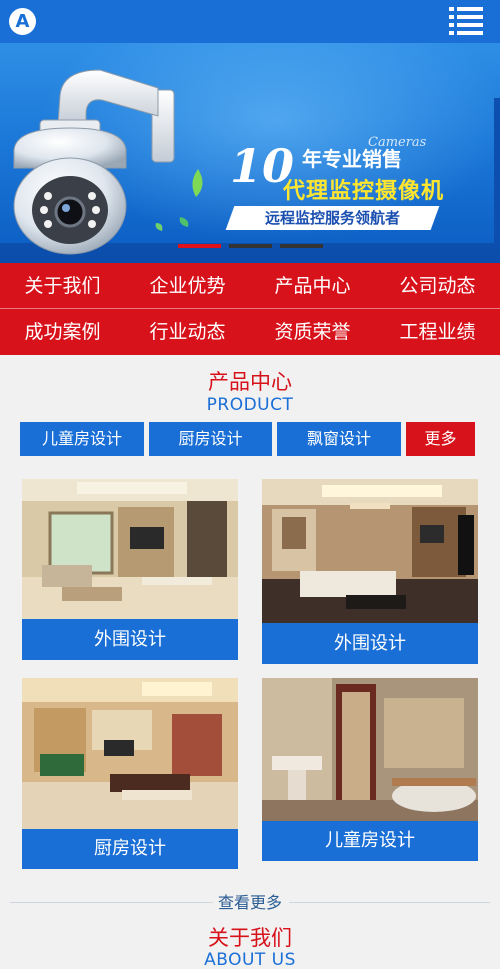 This screenshot has height=969, width=500. Describe the element at coordinates (130, 849) in the screenshot. I see `product-caption: 厨房设计` at that location.